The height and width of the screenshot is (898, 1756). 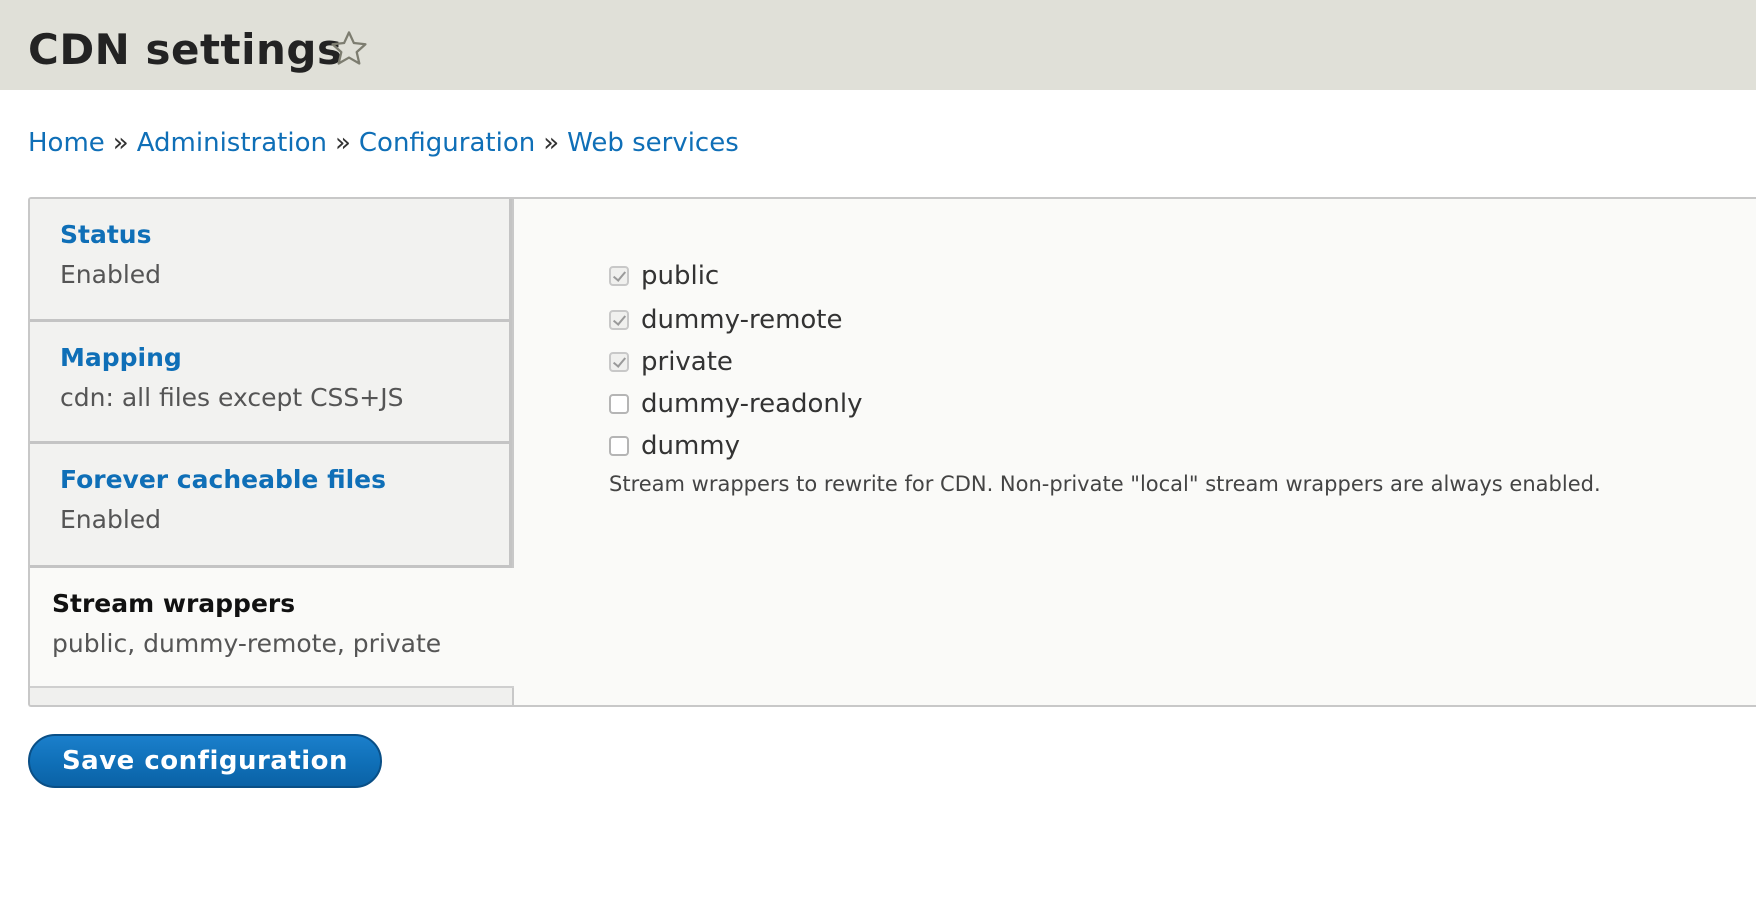 What do you see at coordinates (271, 260) in the screenshot?
I see `tab-status: Status Enabled` at bounding box center [271, 260].